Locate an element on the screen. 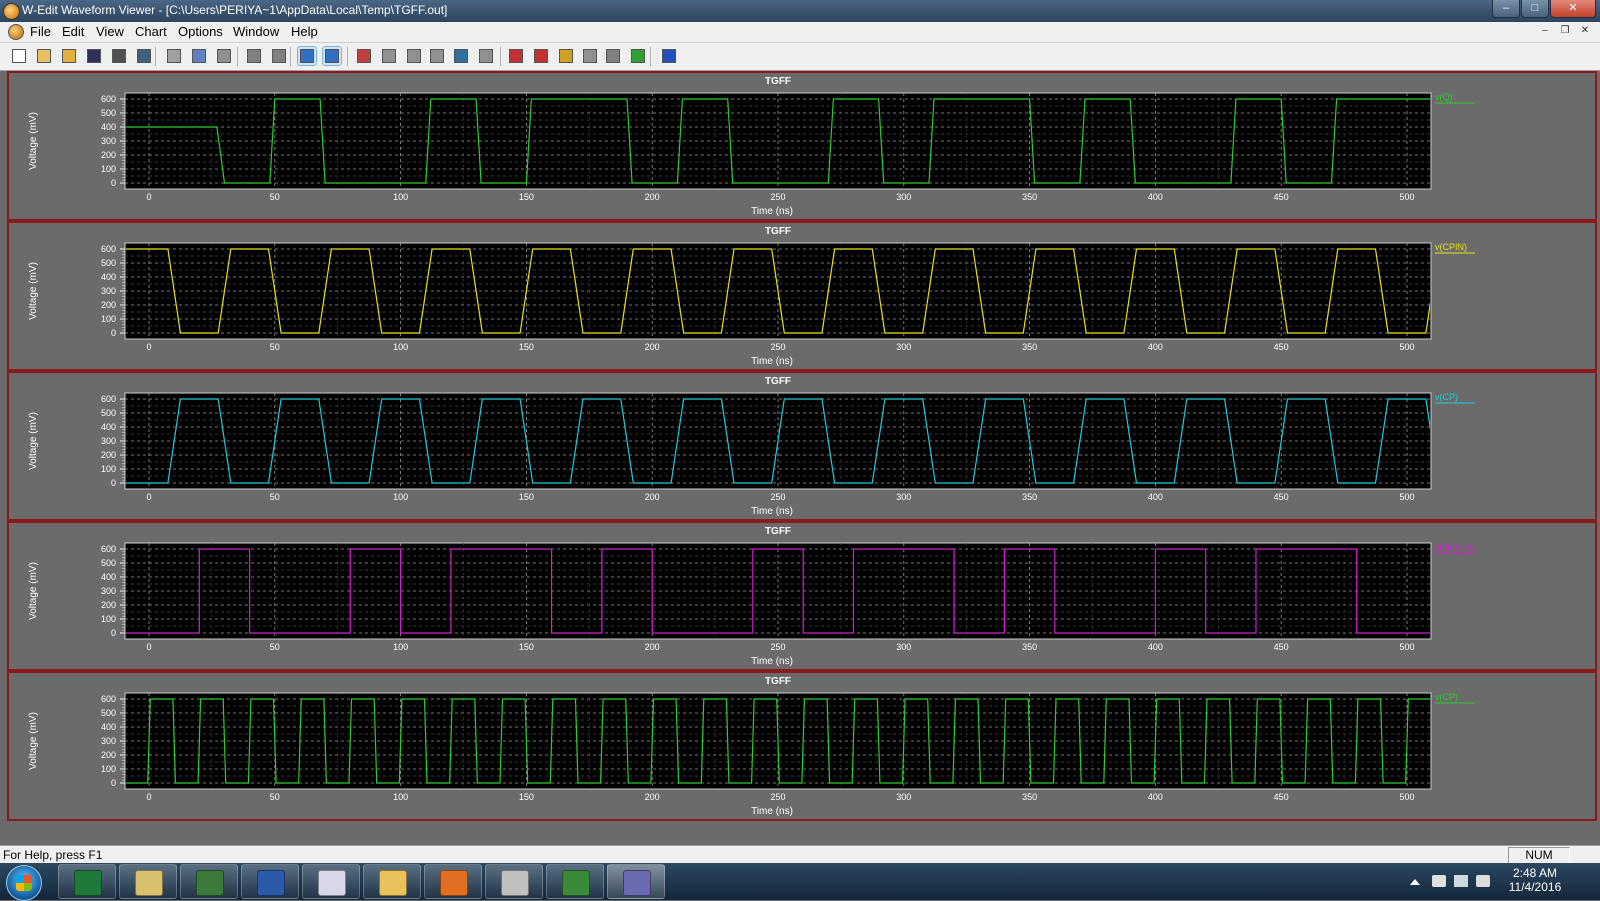 This screenshot has height=901, width=1600. align-icon is located at coordinates (437, 56).